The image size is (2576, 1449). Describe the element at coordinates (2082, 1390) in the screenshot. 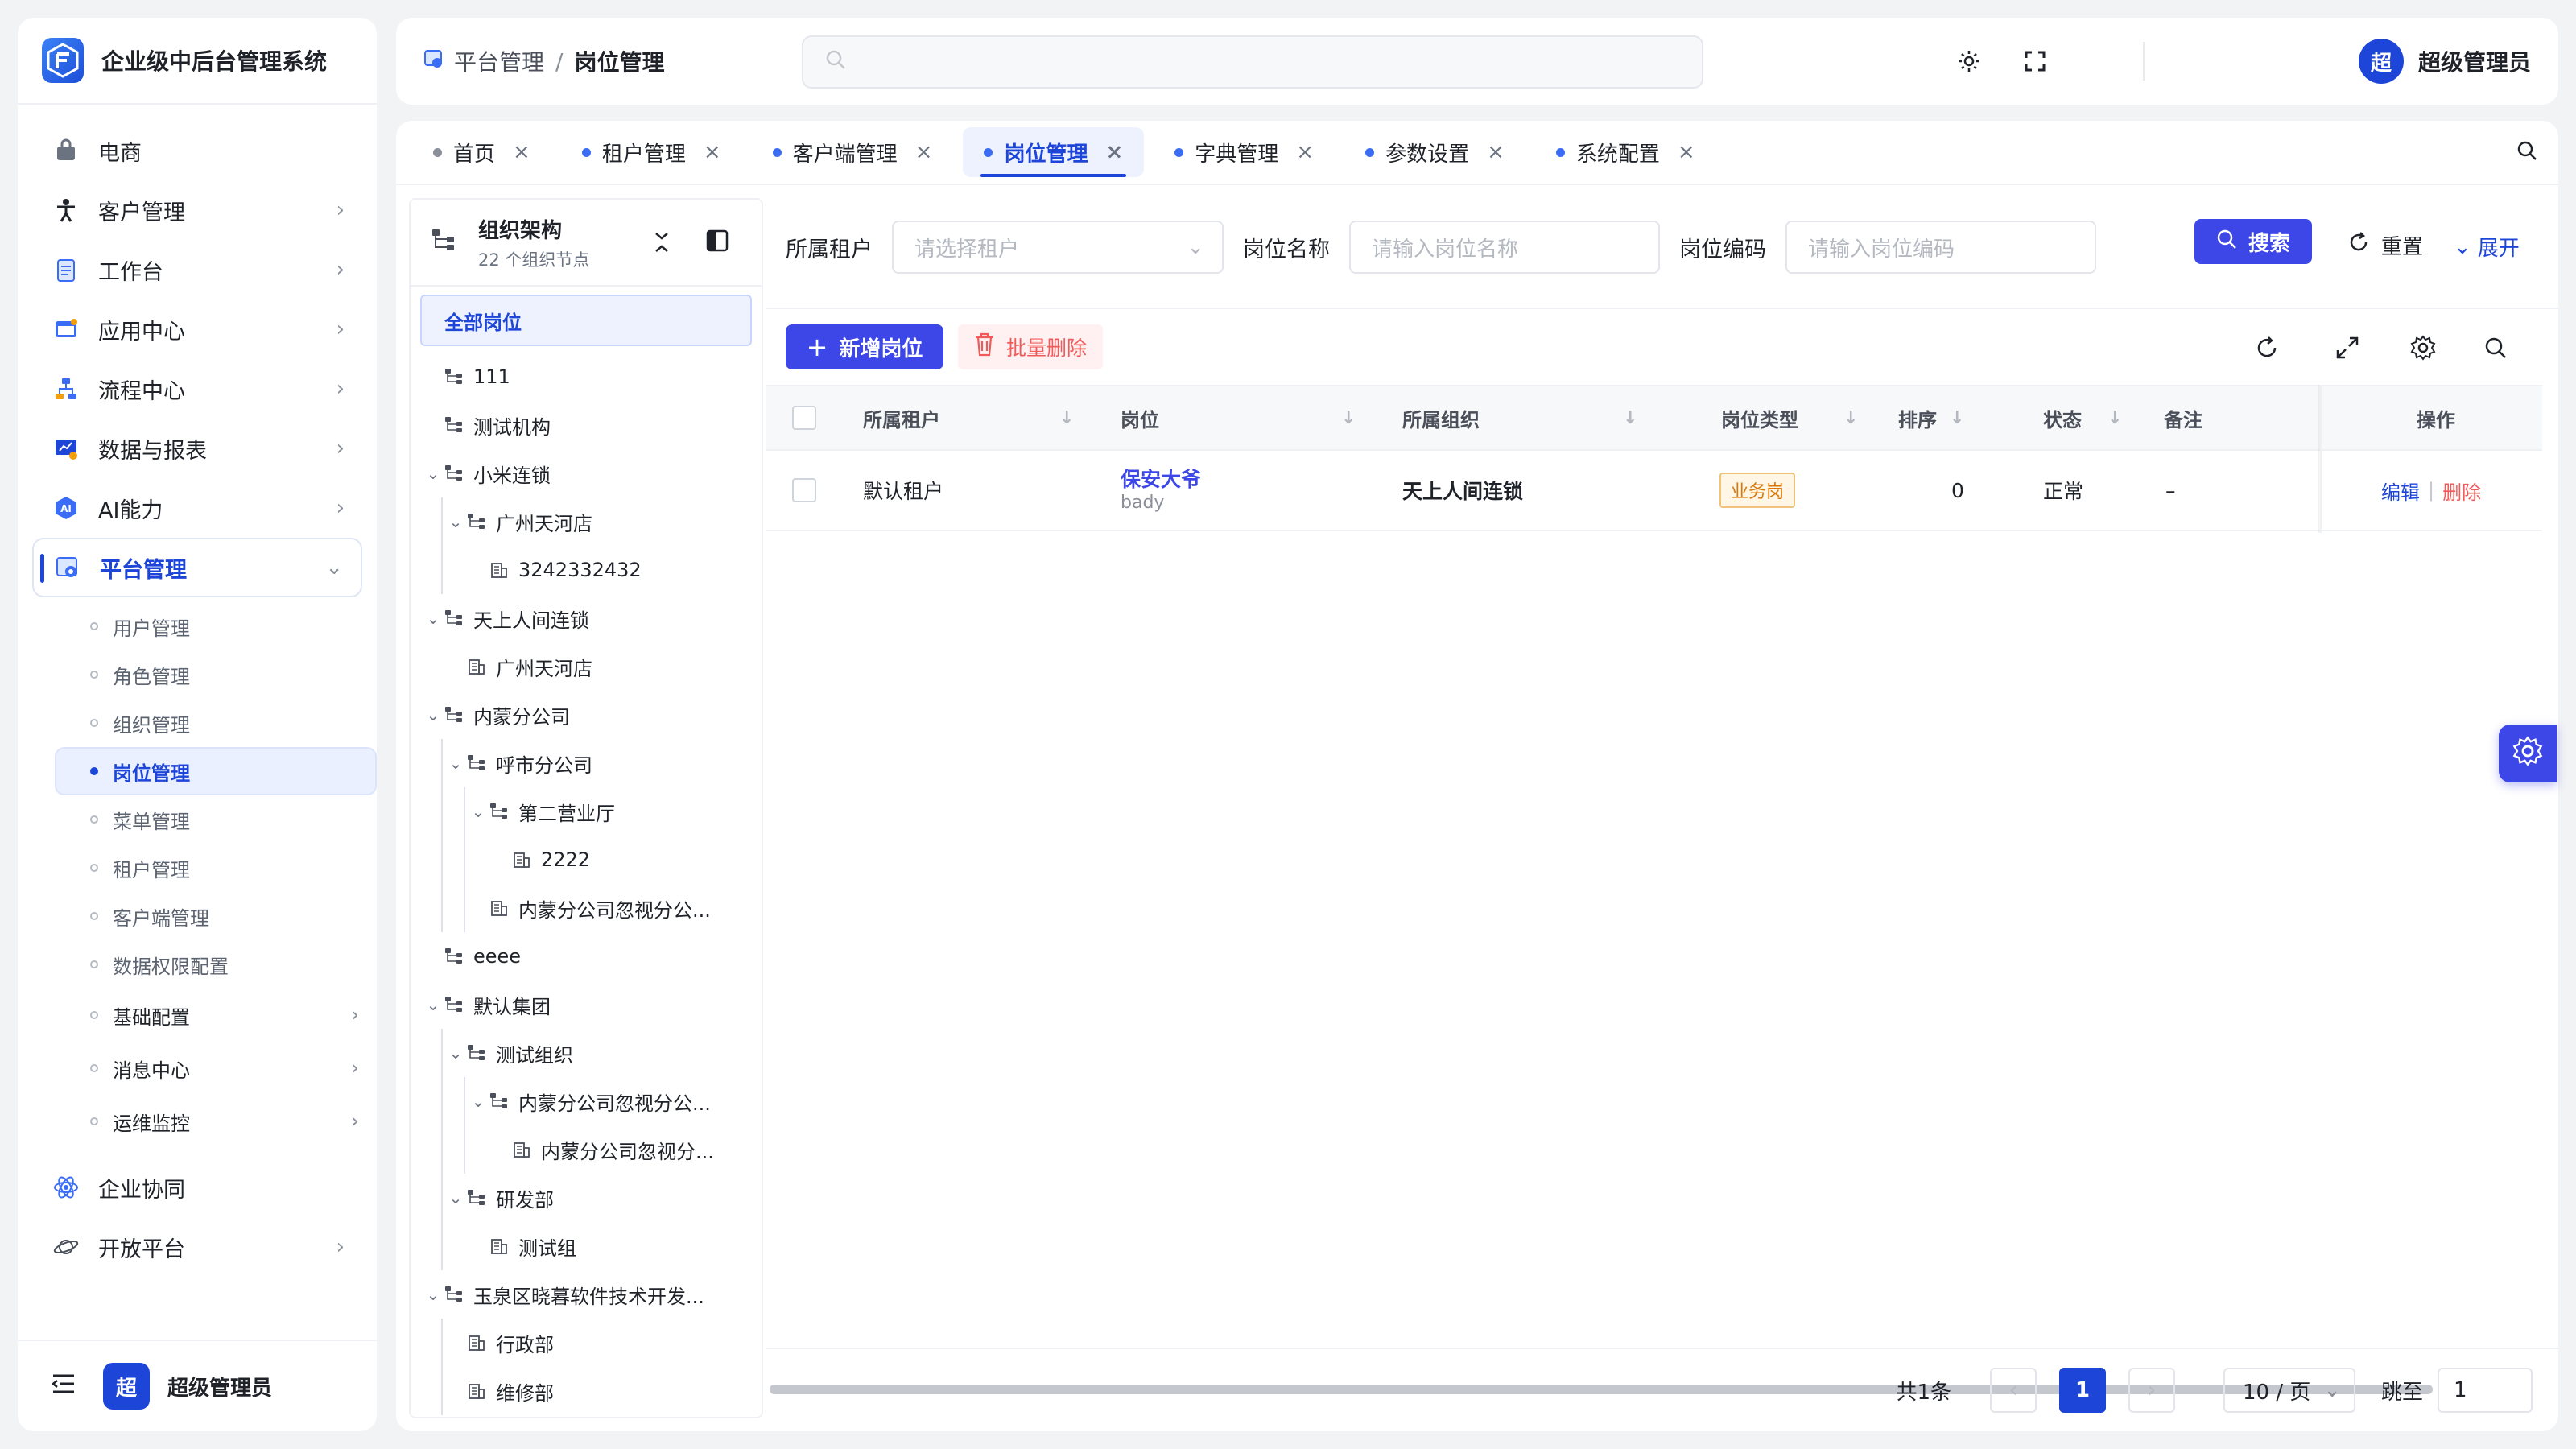

I see `page-number-button: 1` at that location.